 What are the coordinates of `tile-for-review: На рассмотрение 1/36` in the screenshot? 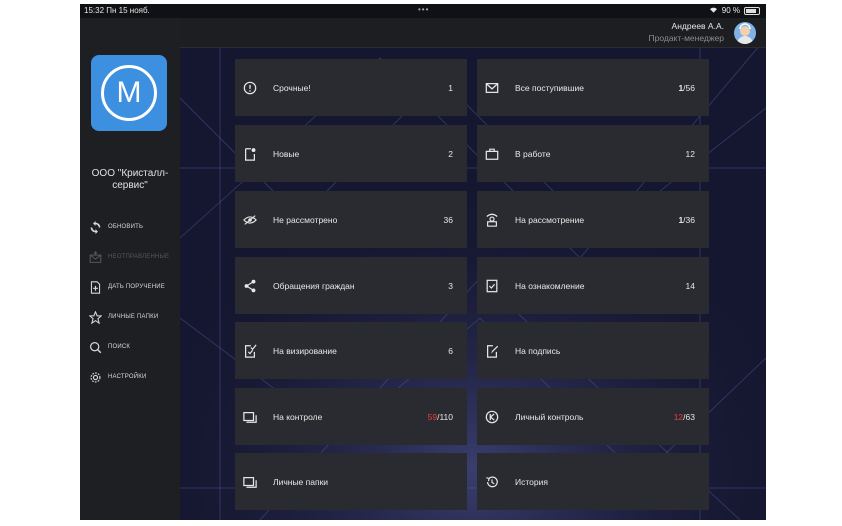 It's located at (593, 219).